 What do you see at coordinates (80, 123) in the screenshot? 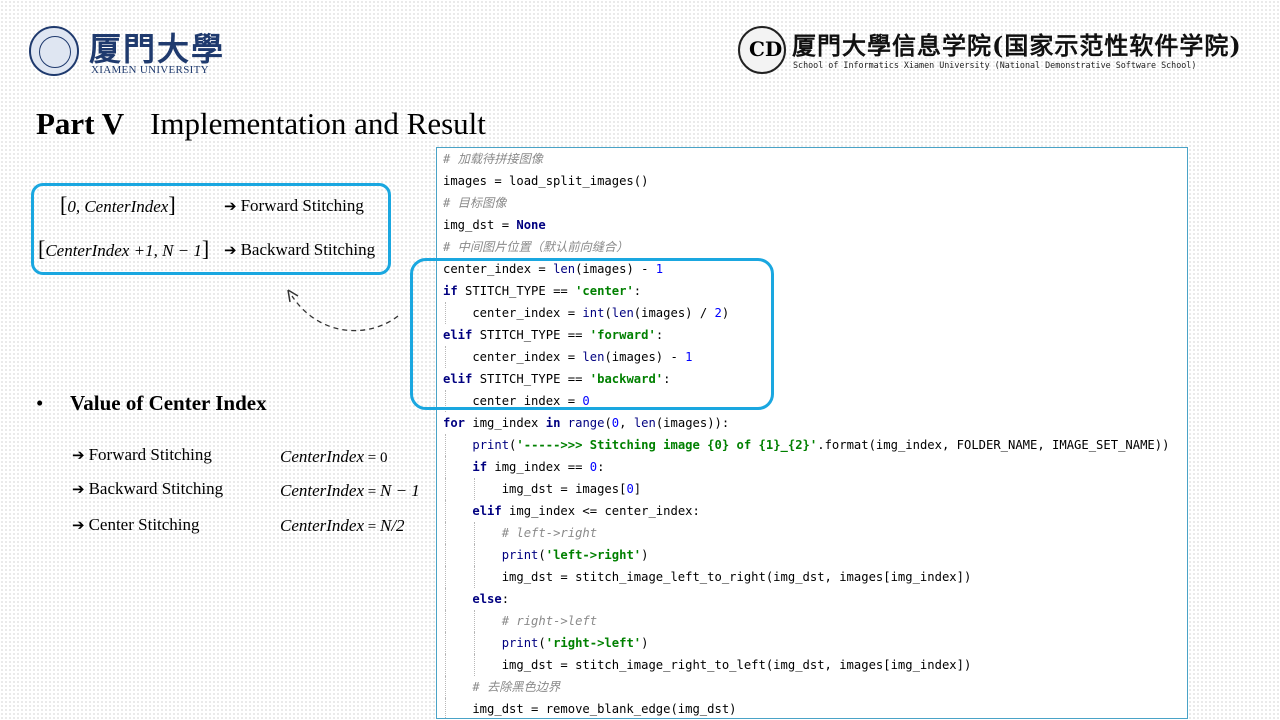
I see `part-label: Part V` at bounding box center [80, 123].